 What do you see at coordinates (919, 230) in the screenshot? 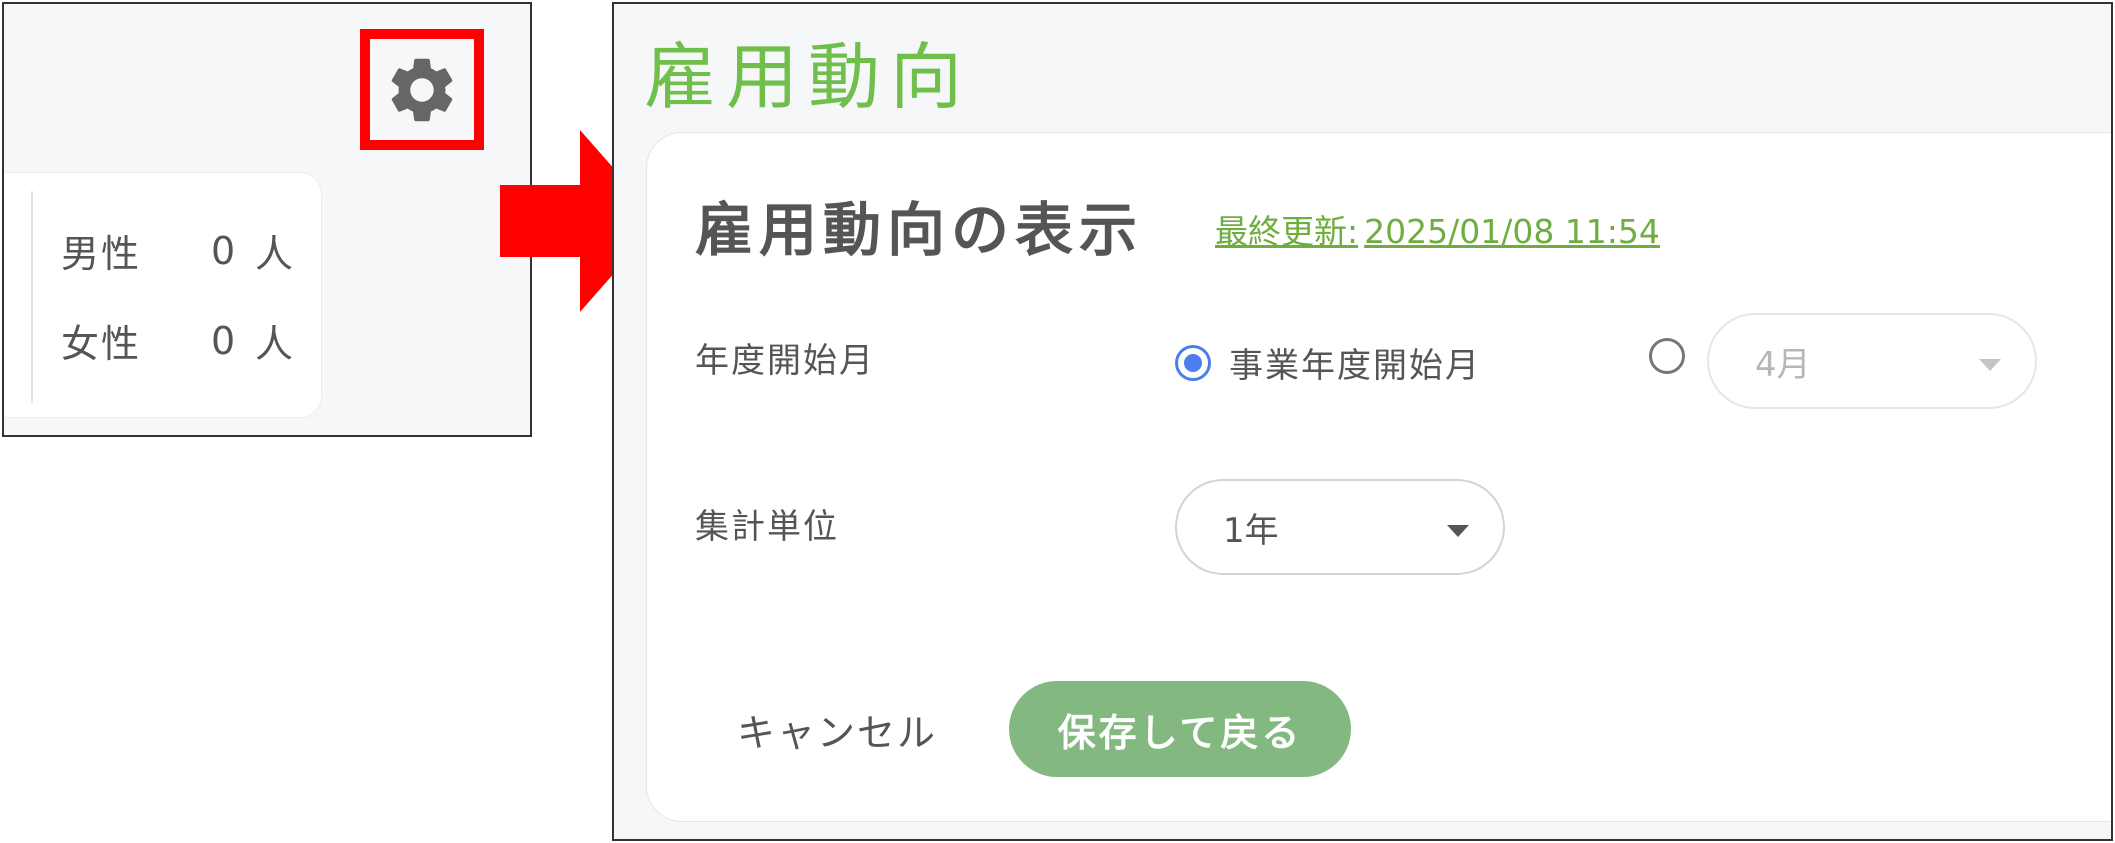
I see `card-heading: 雇用動向の表示` at bounding box center [919, 230].